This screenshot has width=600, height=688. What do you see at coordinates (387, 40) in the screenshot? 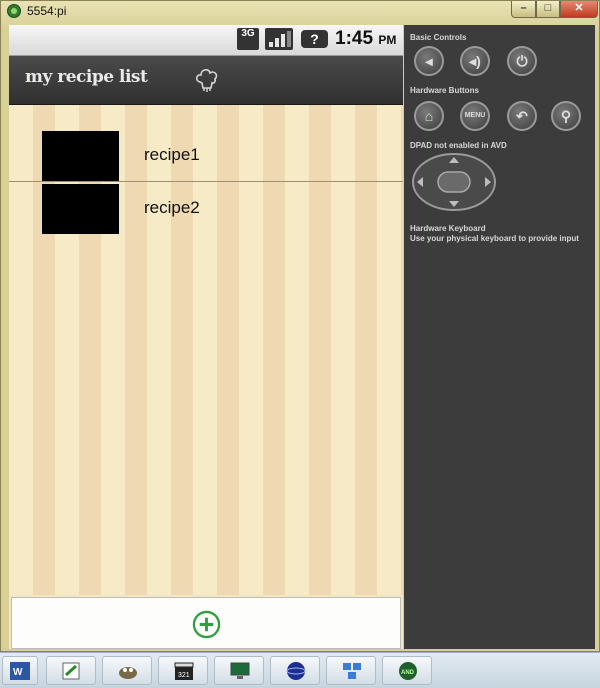
I see `clock-ampm: PM` at bounding box center [387, 40].